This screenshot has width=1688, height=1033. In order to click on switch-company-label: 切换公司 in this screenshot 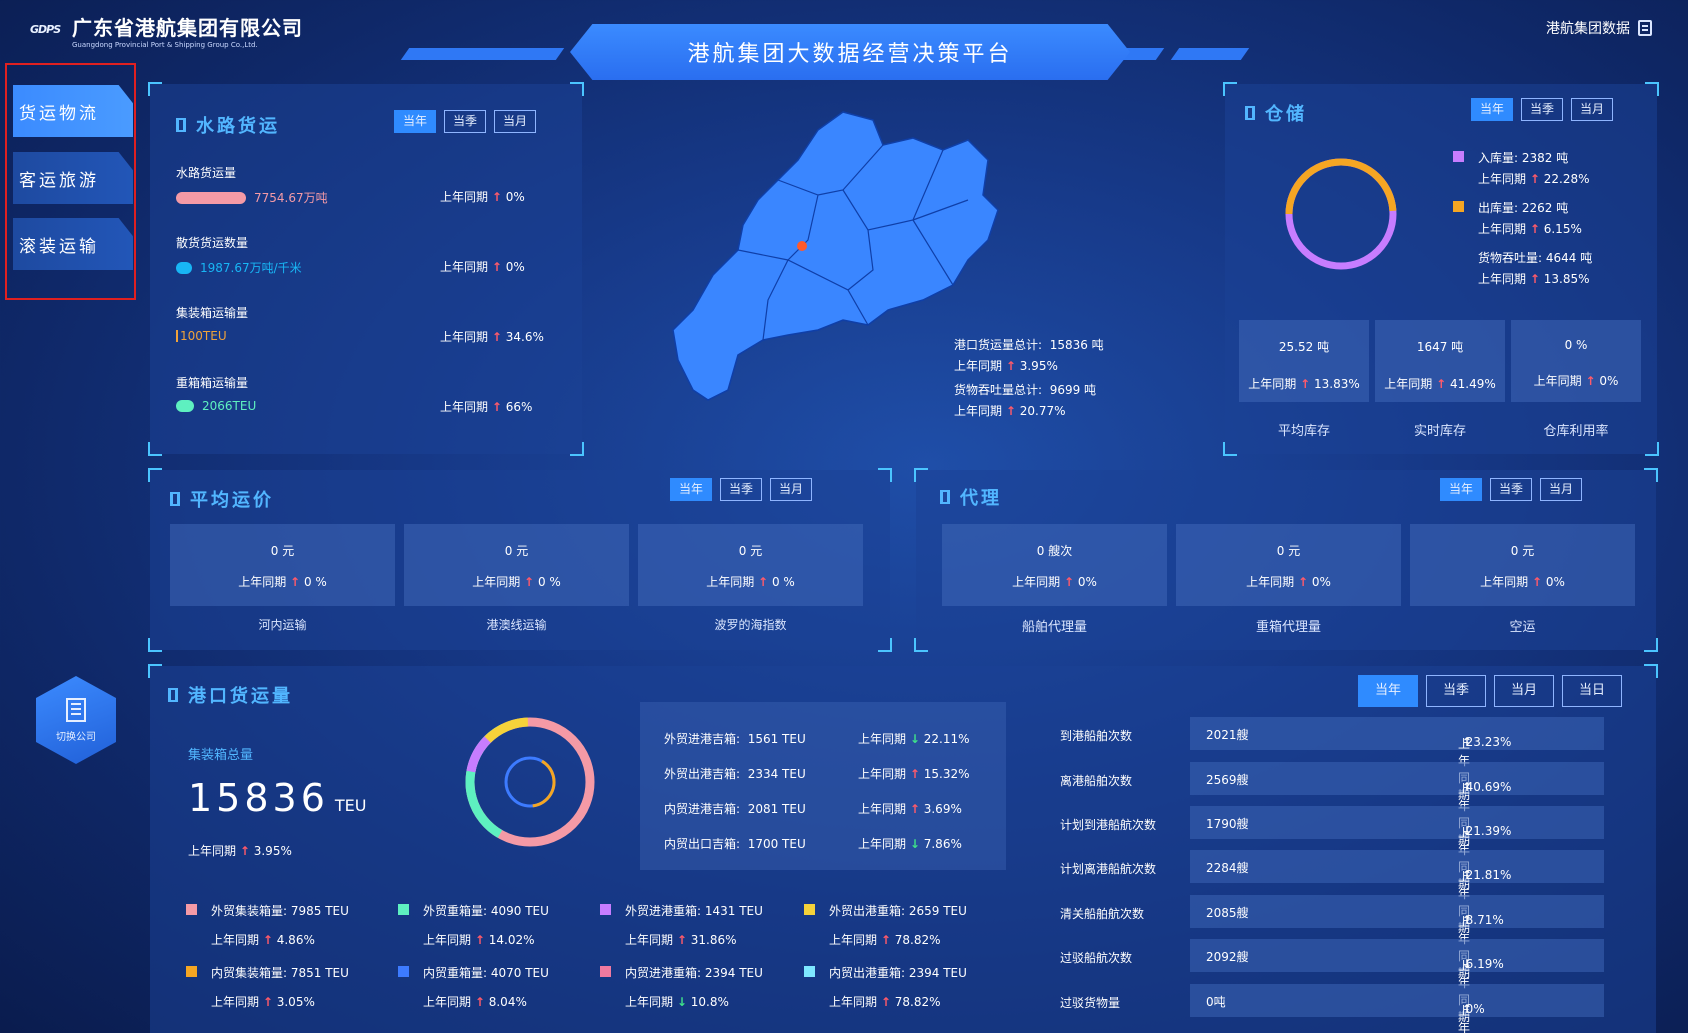, I will do `click(76, 737)`.